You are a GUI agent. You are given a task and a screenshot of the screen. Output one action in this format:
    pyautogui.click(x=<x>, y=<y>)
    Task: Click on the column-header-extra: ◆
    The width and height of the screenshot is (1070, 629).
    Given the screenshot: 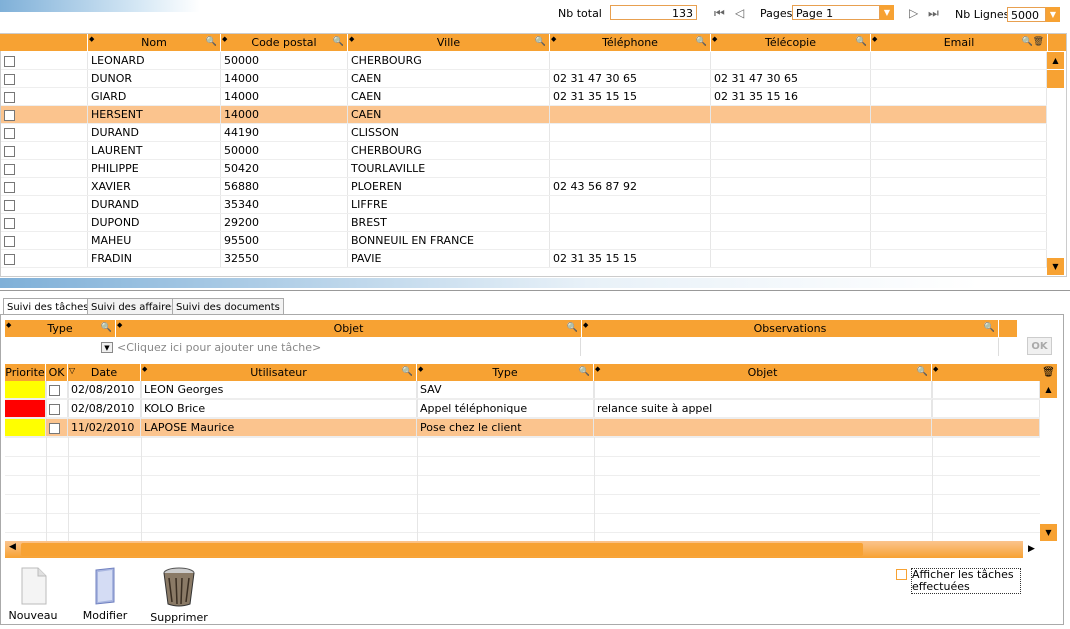 What is the action you would take?
    pyautogui.click(x=986, y=372)
    